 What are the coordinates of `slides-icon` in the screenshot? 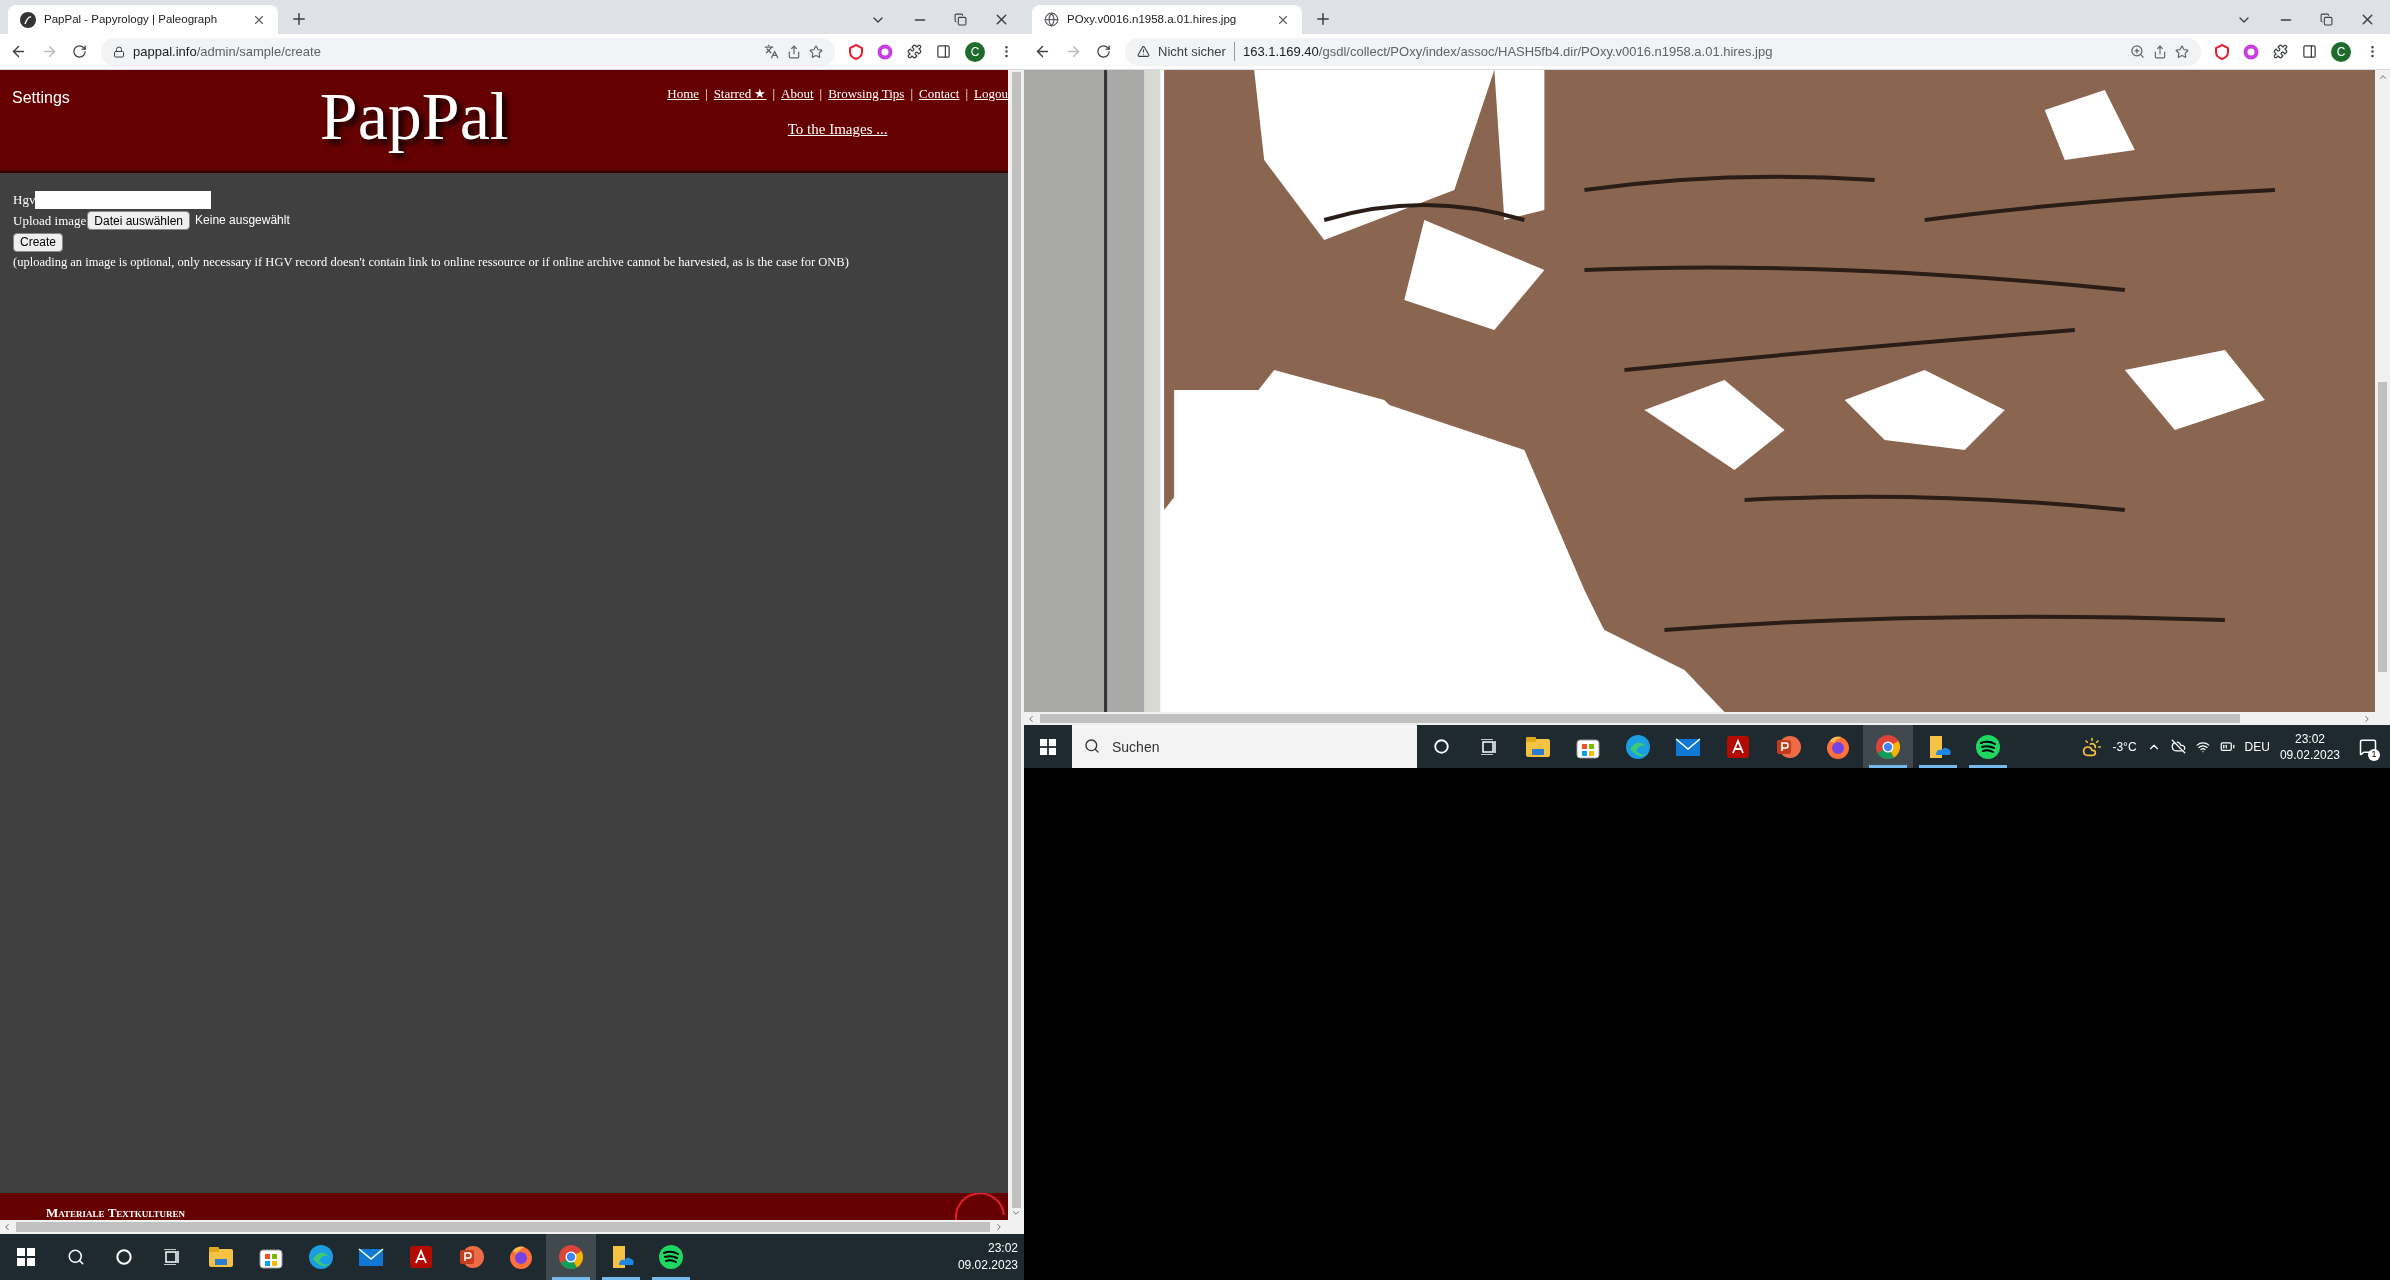 It's located at (471, 1257).